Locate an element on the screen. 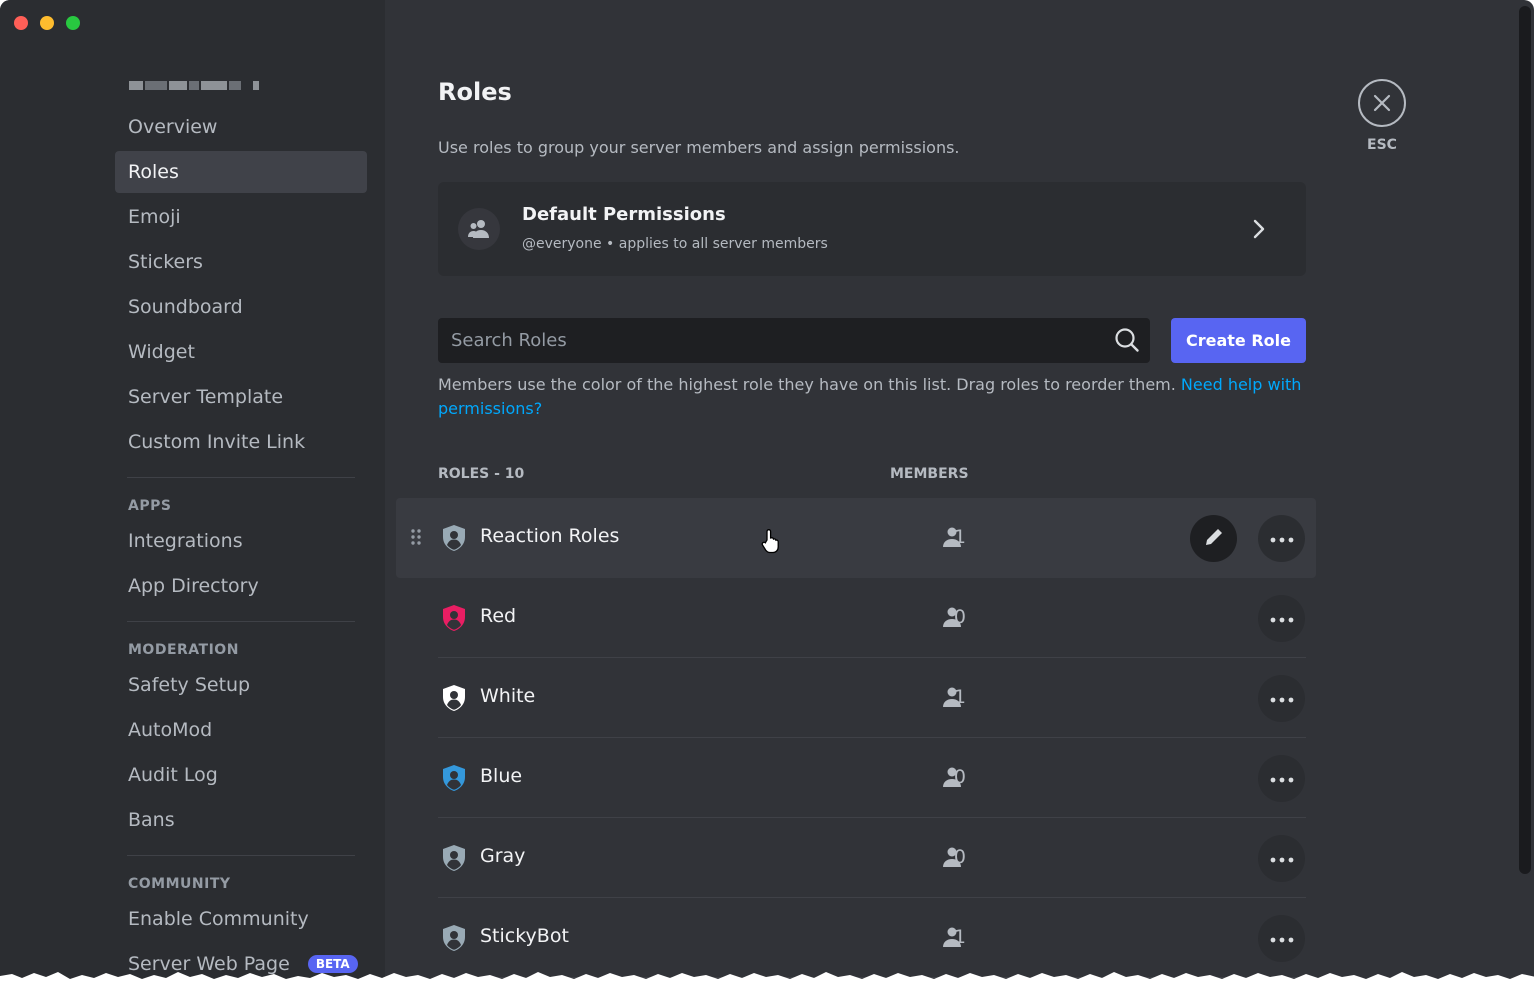  sidebar-item-automod: AutoMod is located at coordinates (241, 730).